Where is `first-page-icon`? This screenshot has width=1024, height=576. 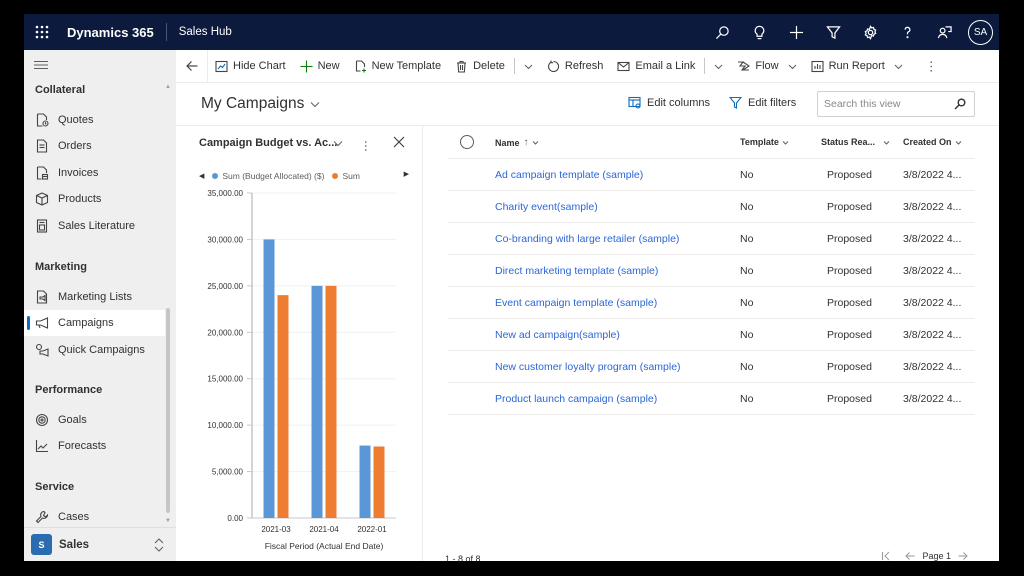 first-page-icon is located at coordinates (886, 556).